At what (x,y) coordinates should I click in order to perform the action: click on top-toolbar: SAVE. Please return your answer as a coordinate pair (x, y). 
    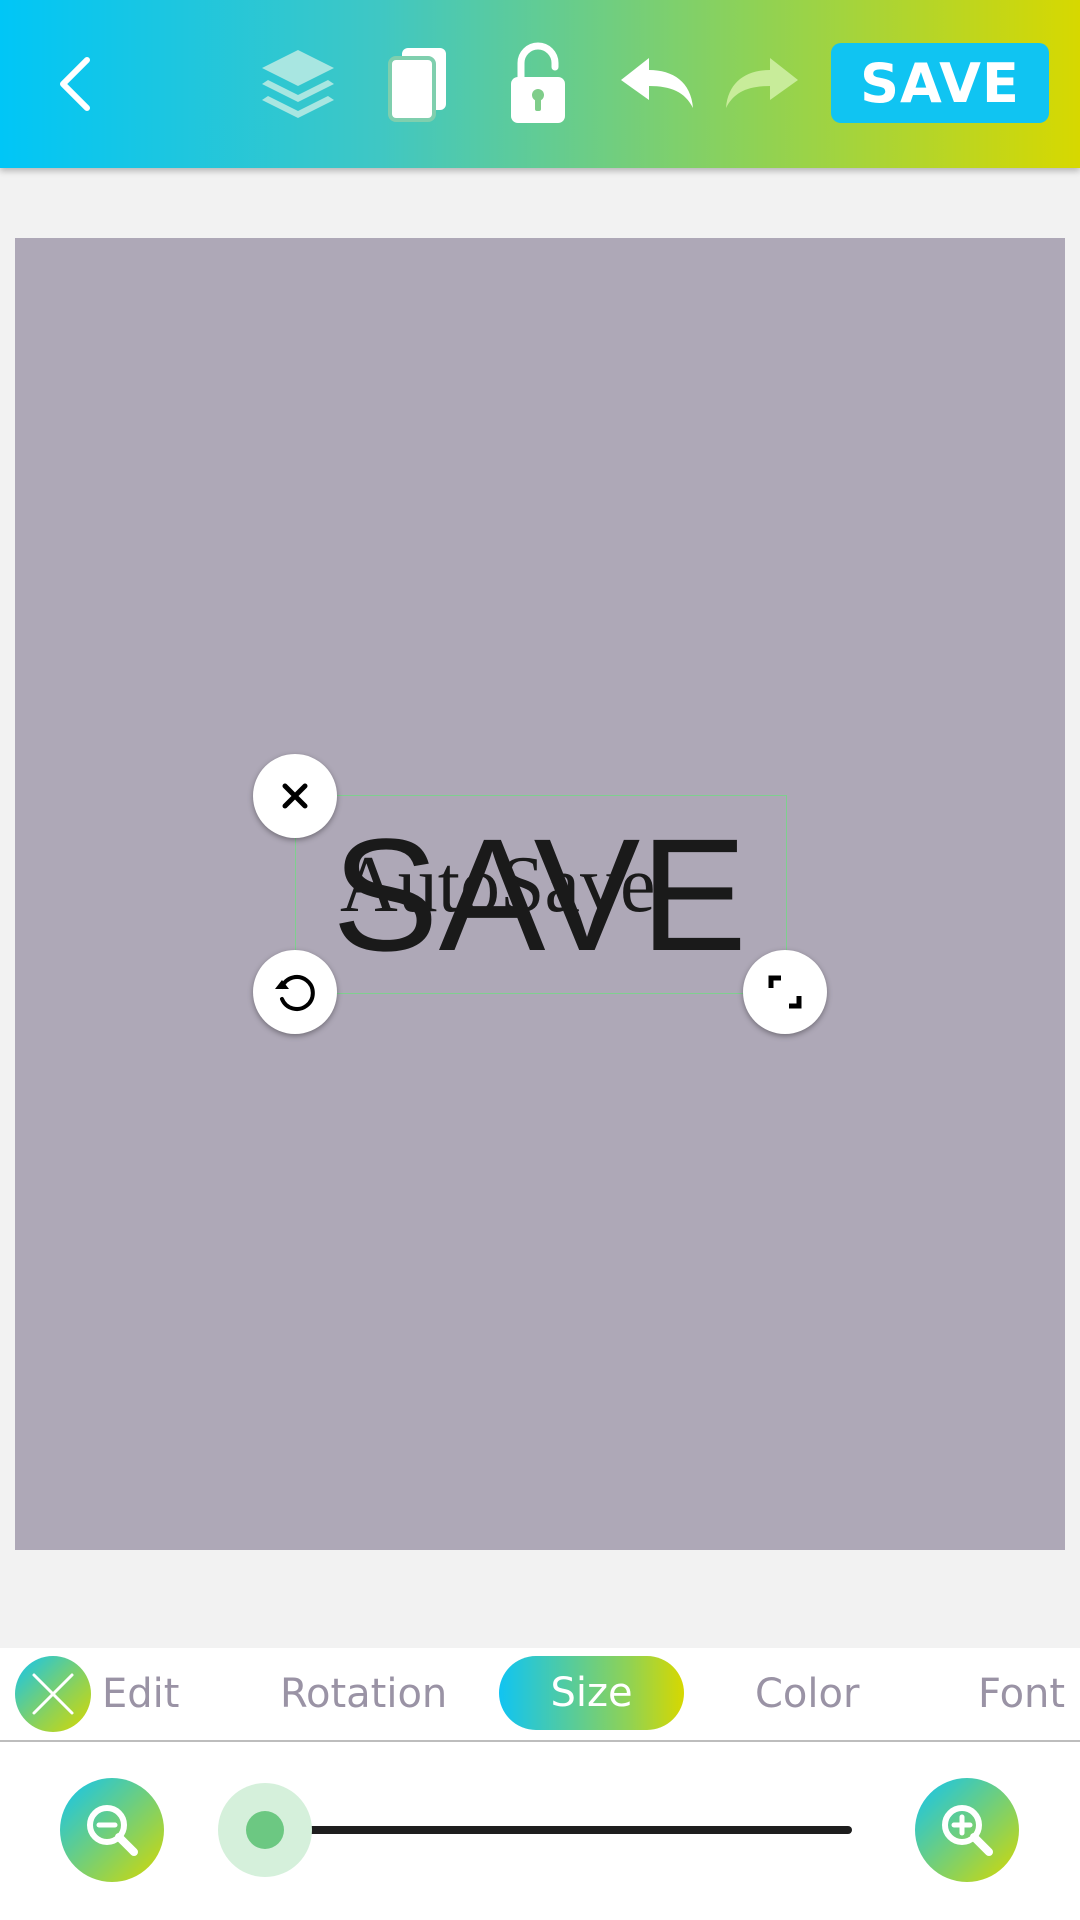
    Looking at the image, I should click on (540, 84).